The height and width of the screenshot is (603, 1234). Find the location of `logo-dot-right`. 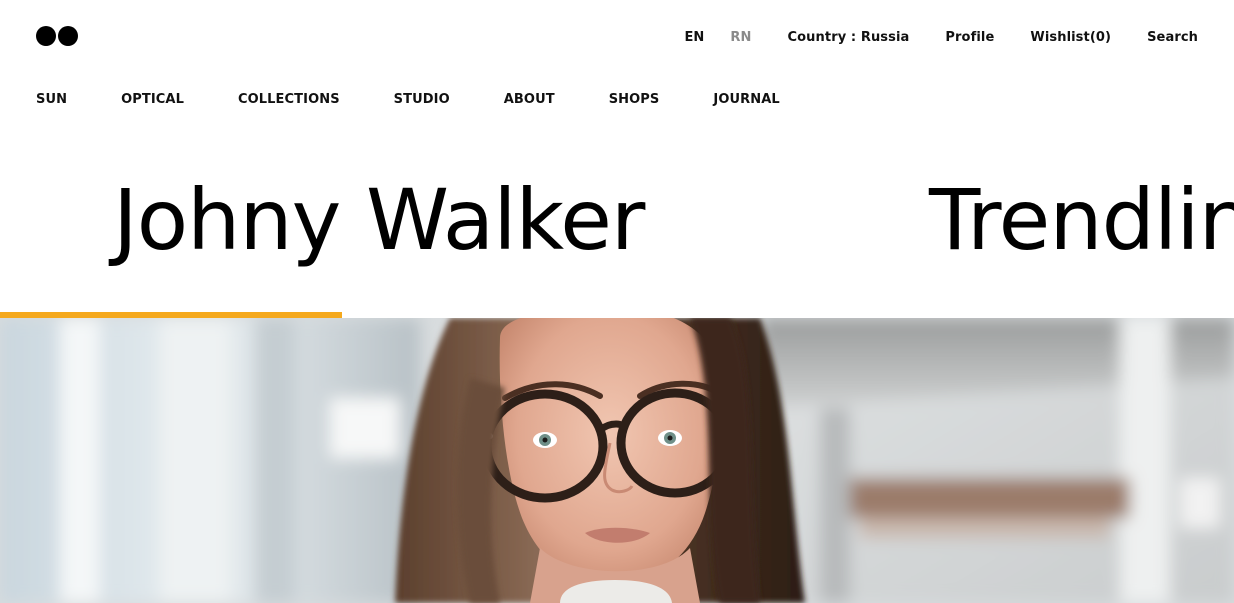

logo-dot-right is located at coordinates (68, 36).